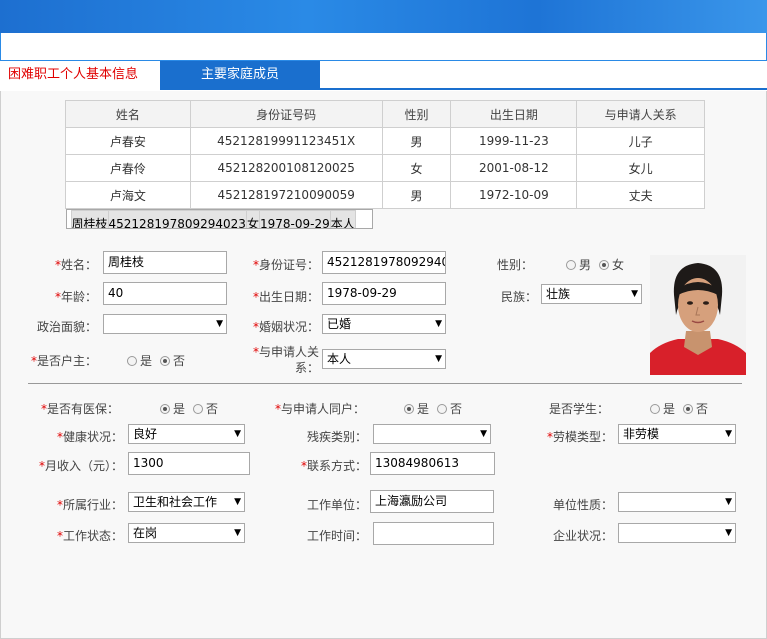 The width and height of the screenshot is (767, 639). Describe the element at coordinates (432, 463) in the screenshot. I see `contact-input: 13084980613` at that location.